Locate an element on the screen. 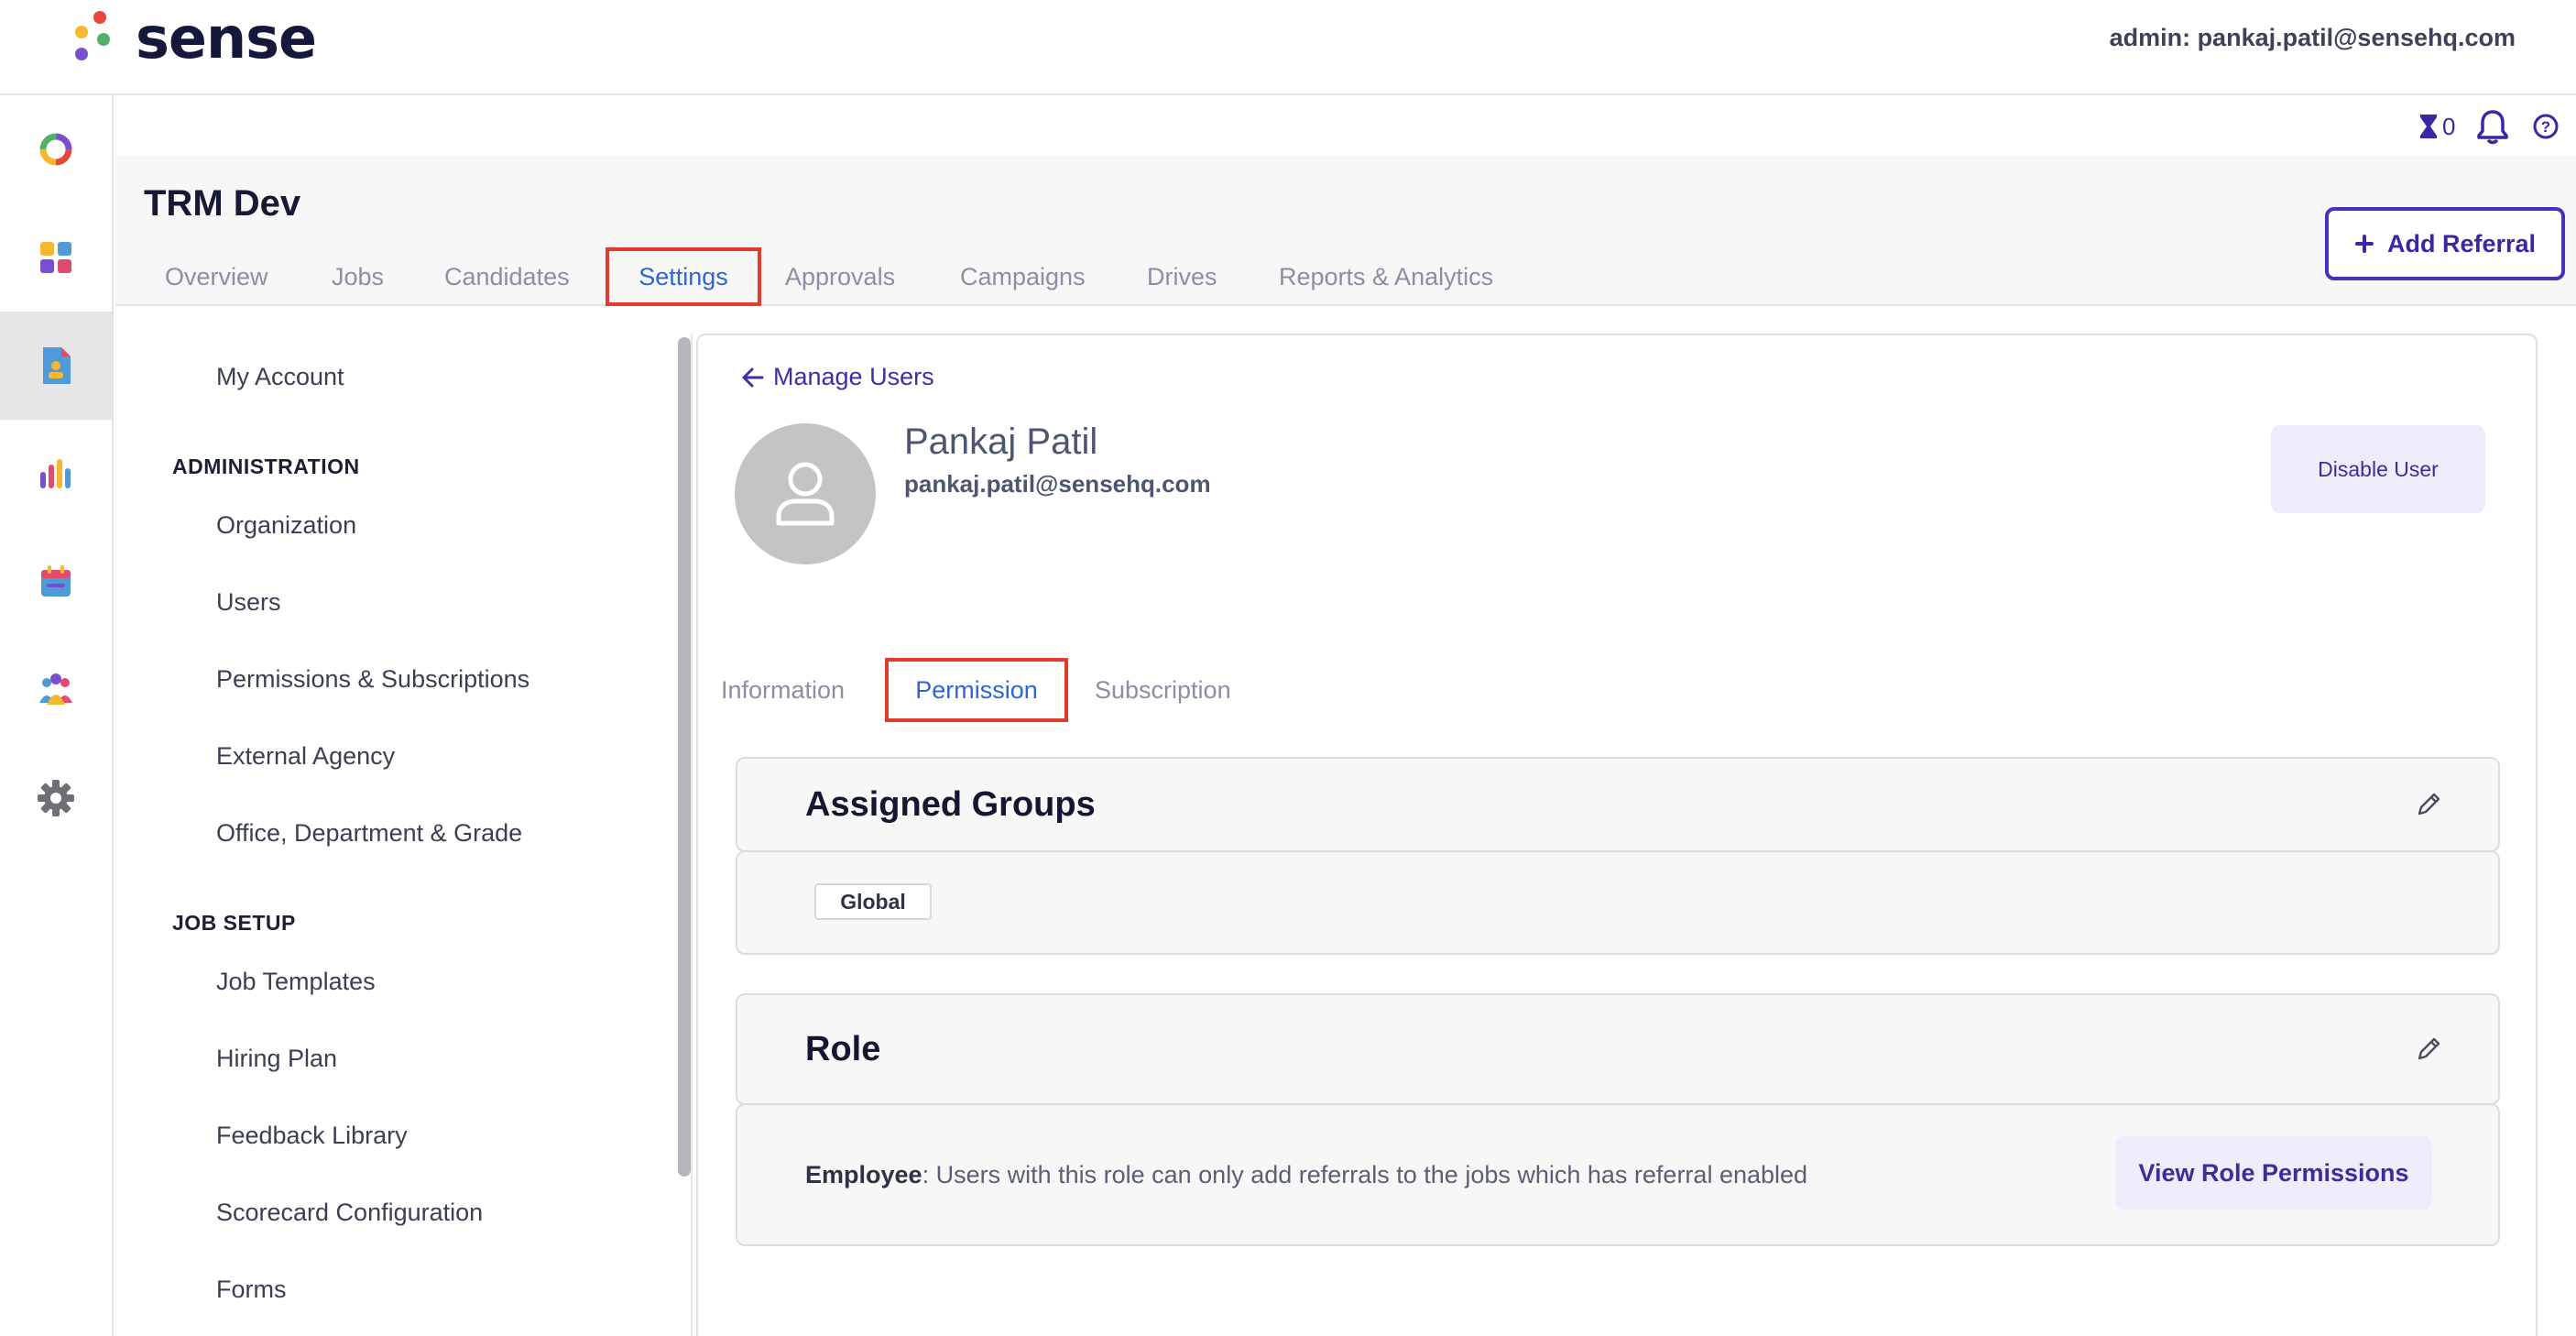 The height and width of the screenshot is (1336, 2576). user-placeholder-icon is located at coordinates (806, 494).